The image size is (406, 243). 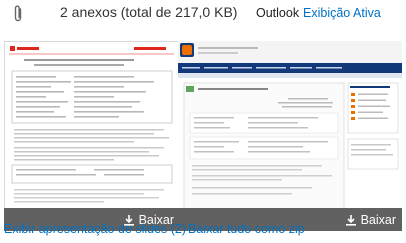 I want to click on outlook-label: Outlook, so click(x=278, y=13).